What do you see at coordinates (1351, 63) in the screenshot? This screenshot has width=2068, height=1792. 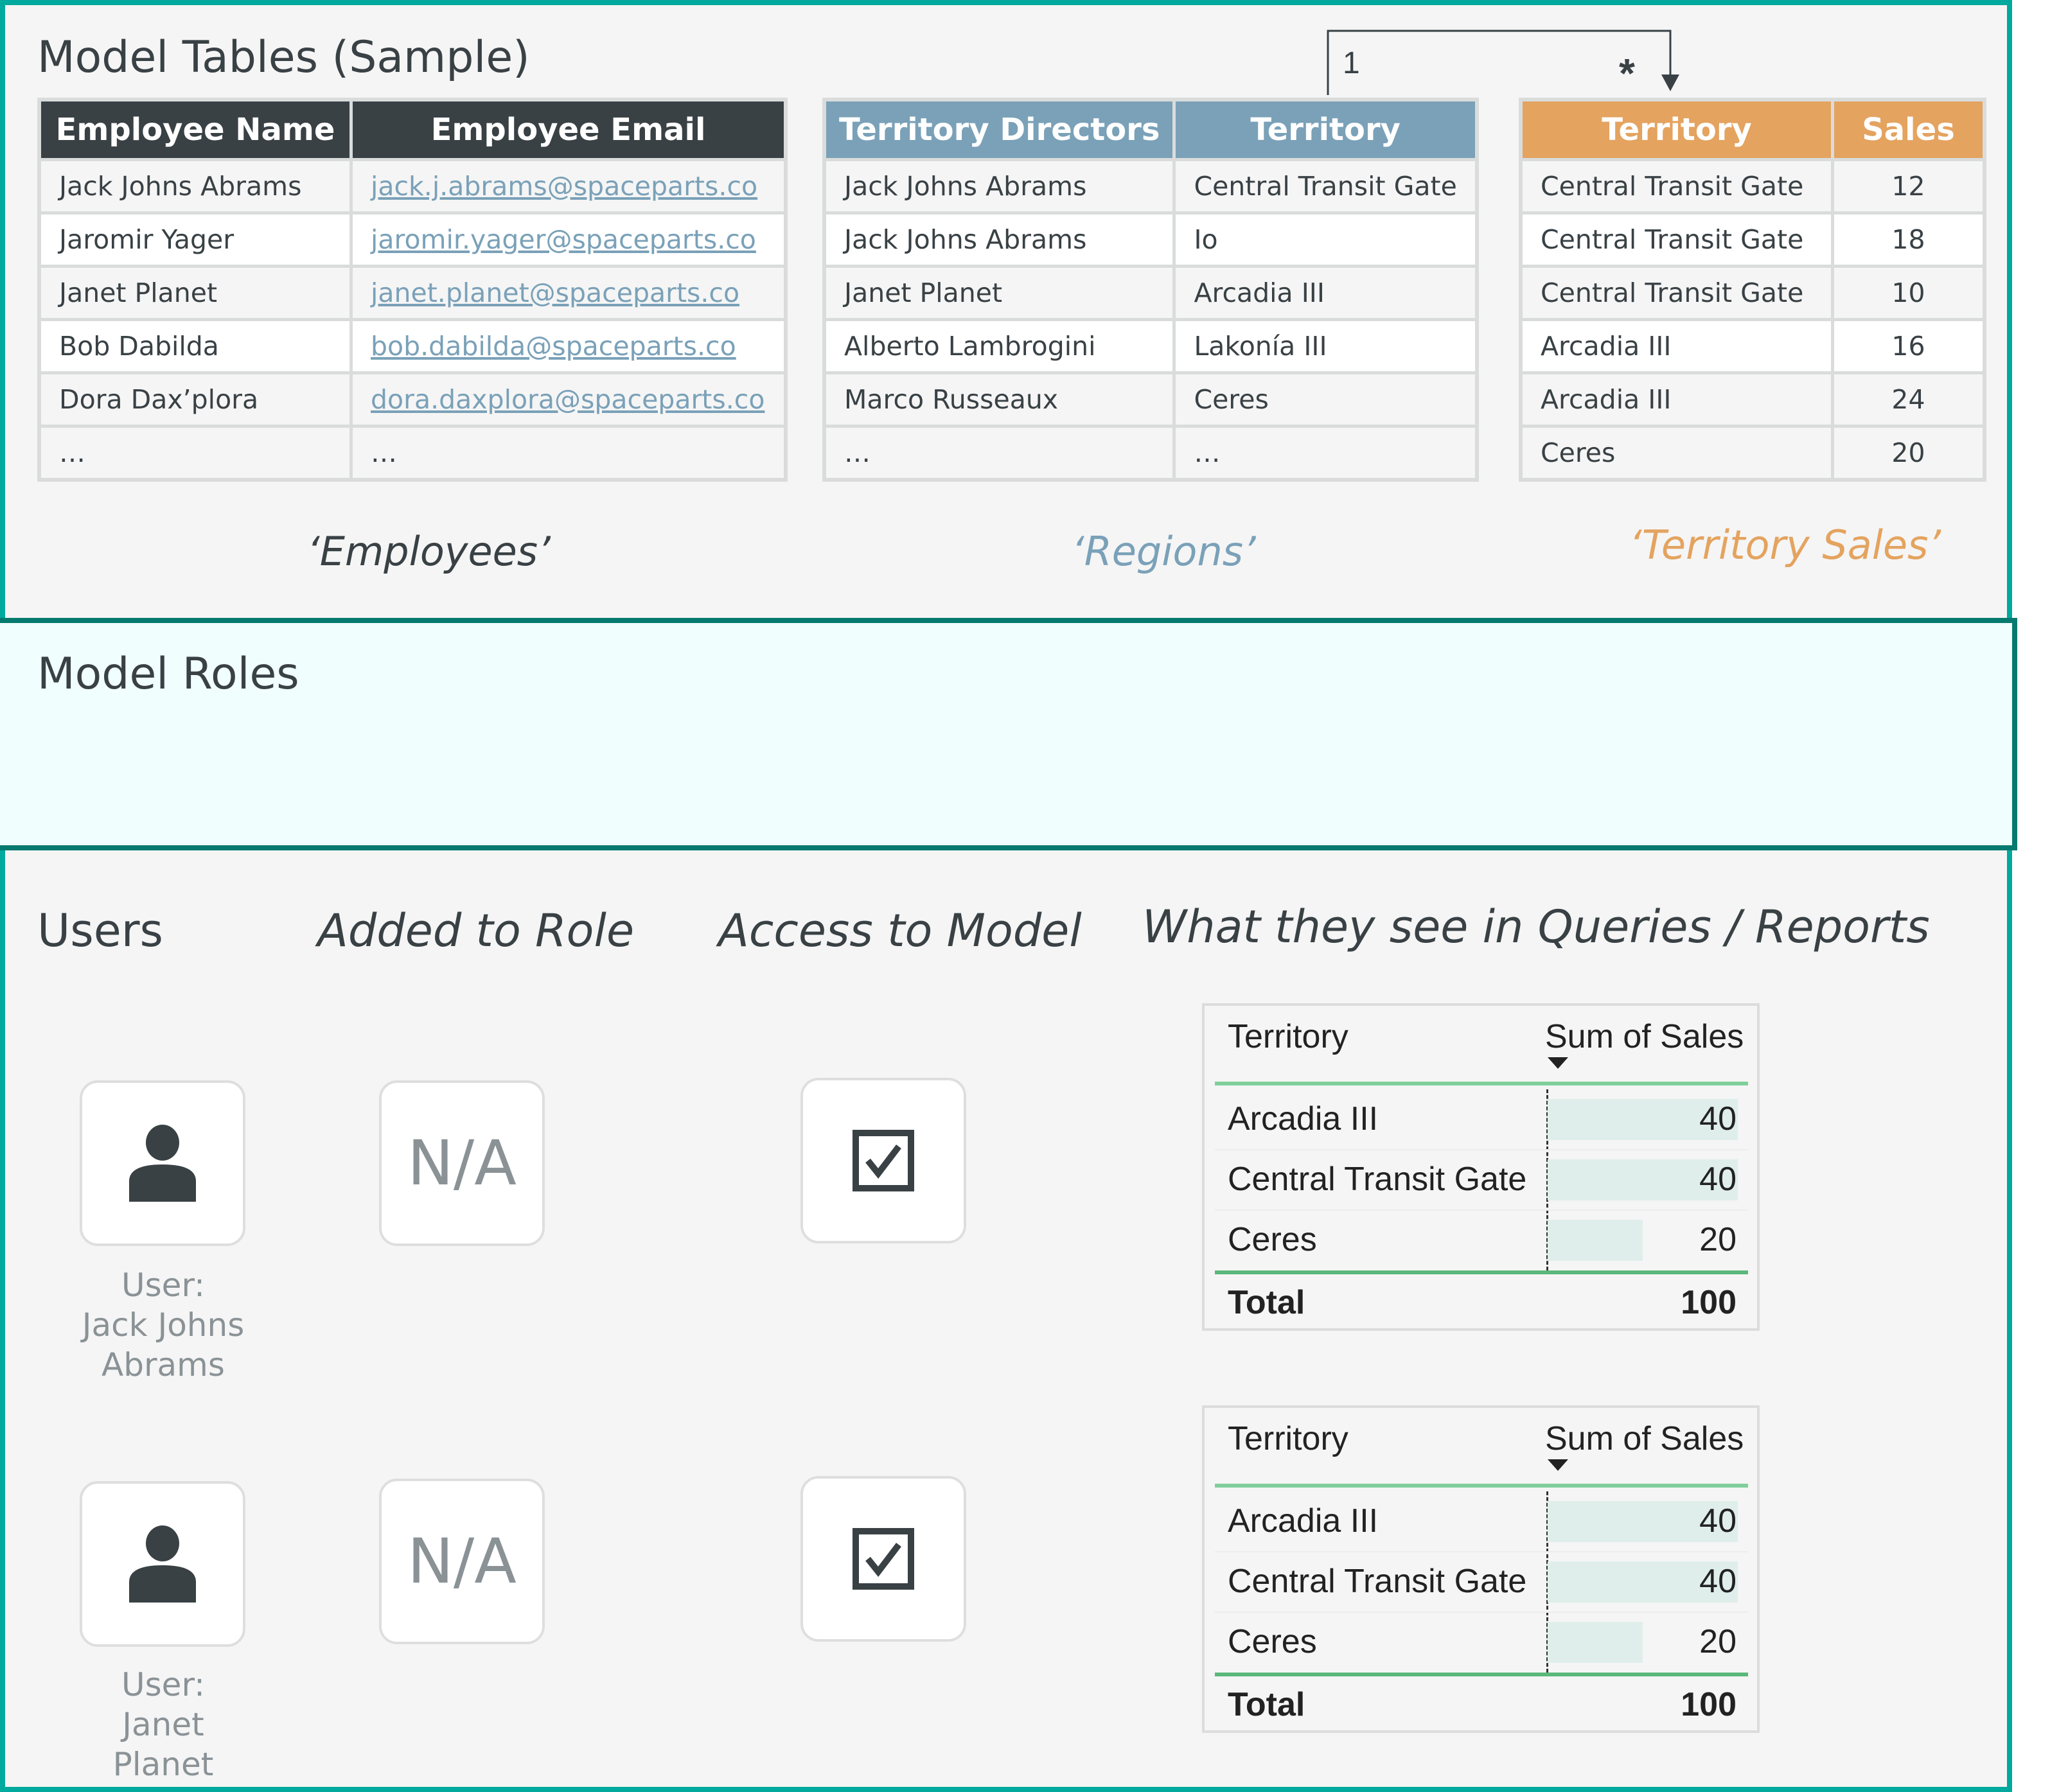 I see `relationship-one-label: 1` at bounding box center [1351, 63].